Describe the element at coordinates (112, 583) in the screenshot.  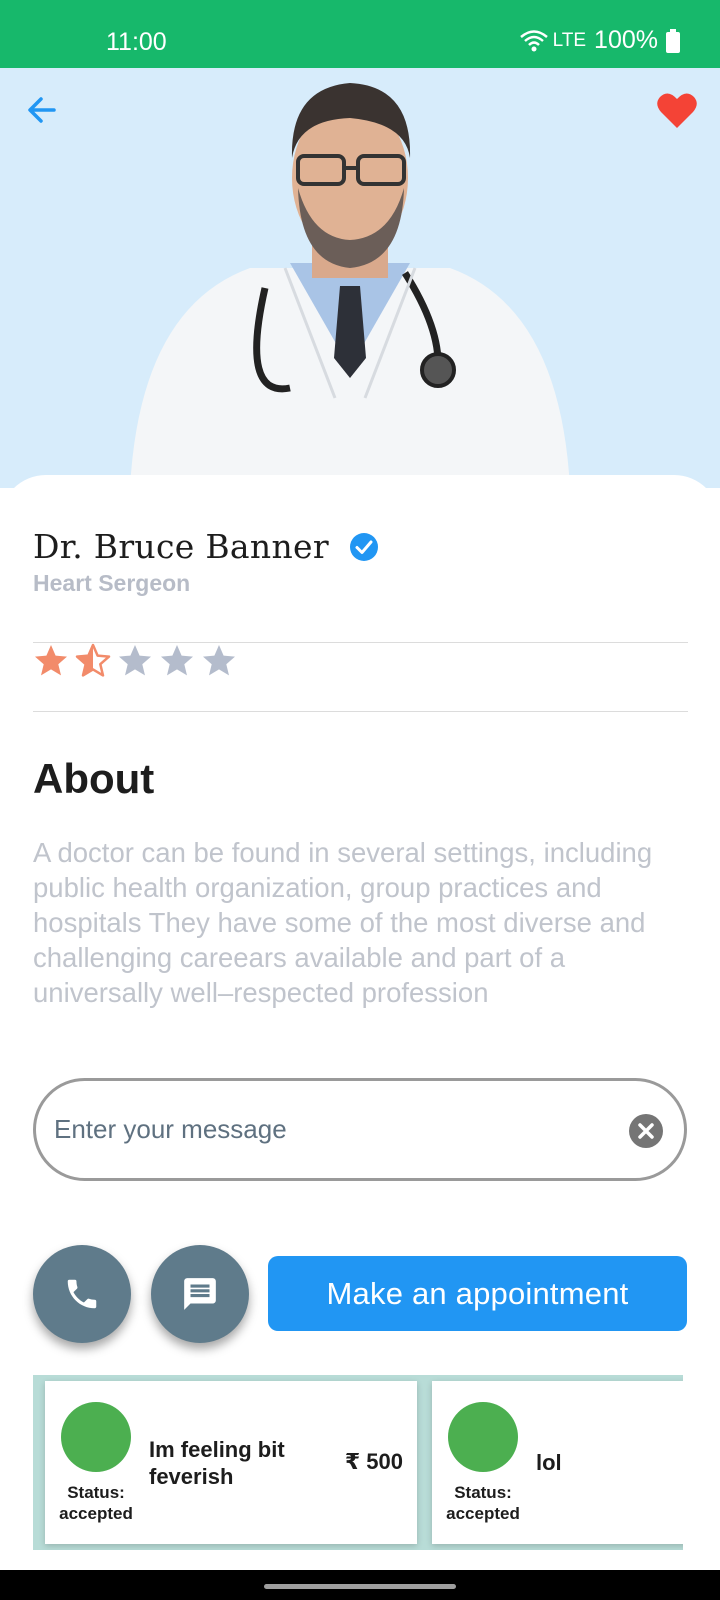
I see `doctor-specialty: Heart Sergeon` at that location.